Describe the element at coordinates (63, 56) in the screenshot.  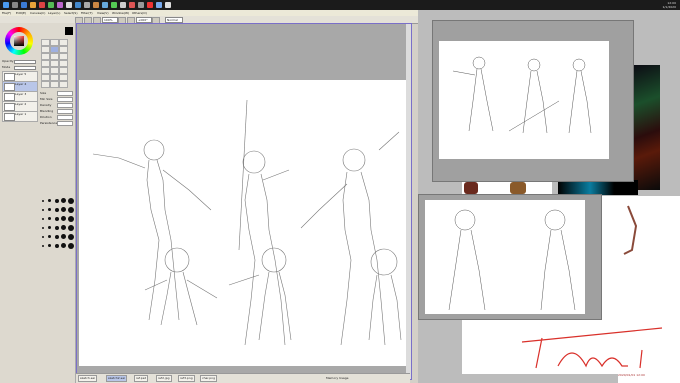
I see `tool-select-eraser` at that location.